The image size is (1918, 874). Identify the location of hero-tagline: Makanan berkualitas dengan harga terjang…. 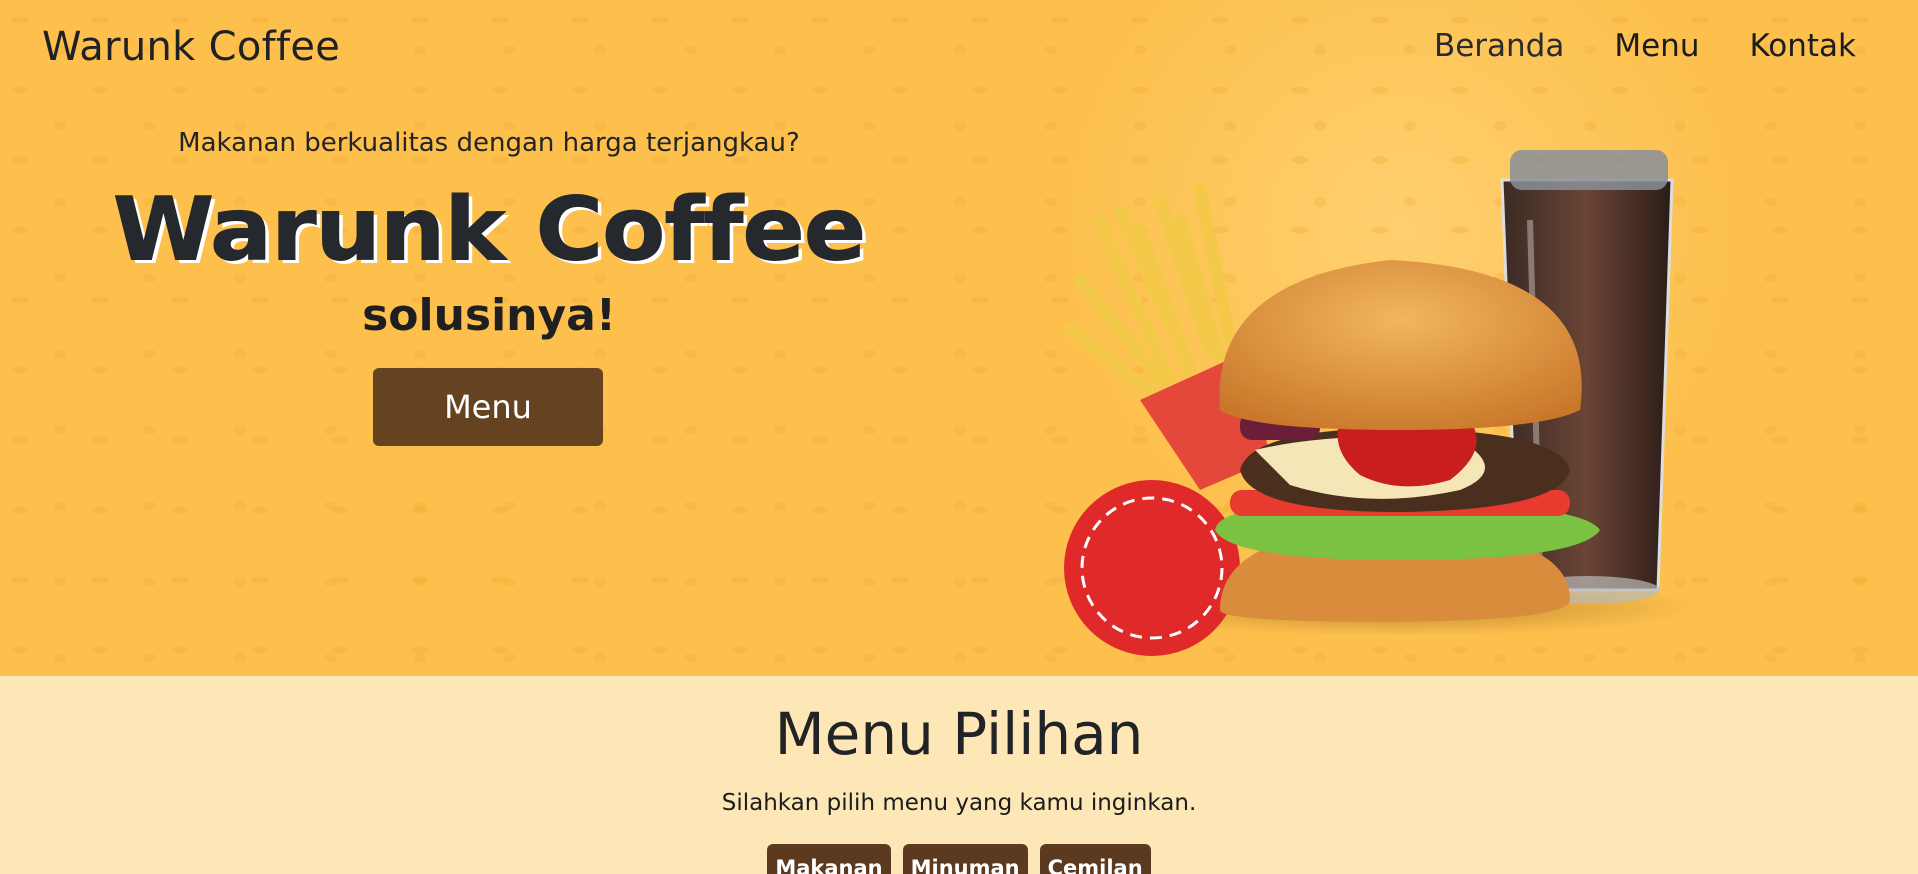
(489, 143).